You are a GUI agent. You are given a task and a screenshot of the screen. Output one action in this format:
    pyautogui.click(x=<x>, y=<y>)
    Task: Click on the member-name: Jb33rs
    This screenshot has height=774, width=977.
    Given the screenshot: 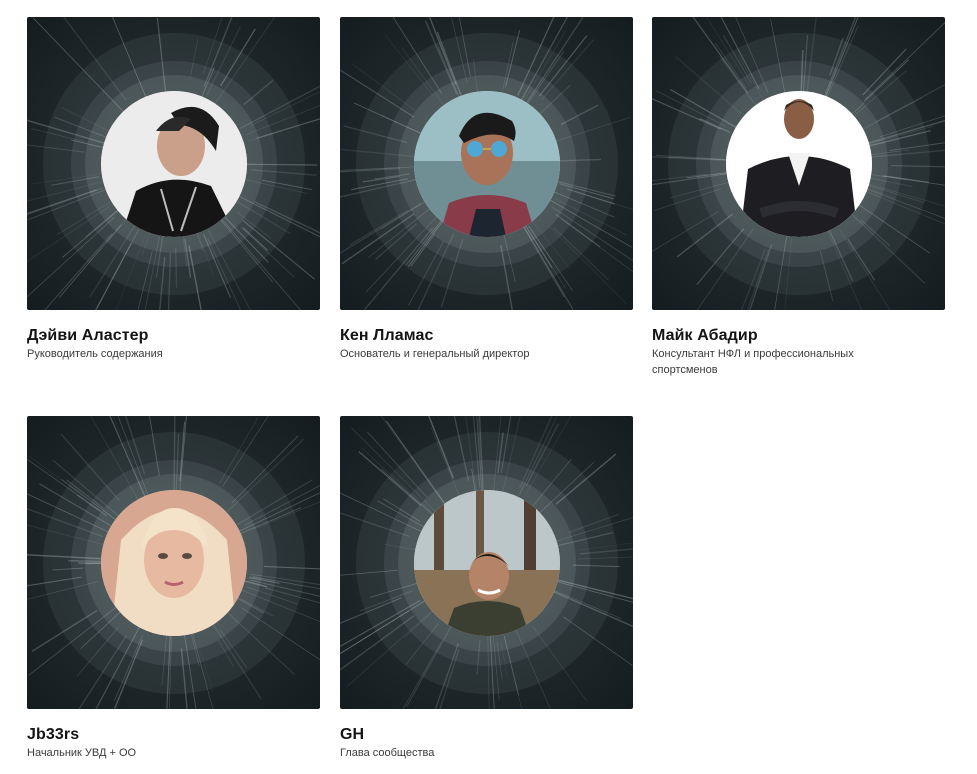 What is the action you would take?
    pyautogui.click(x=53, y=734)
    